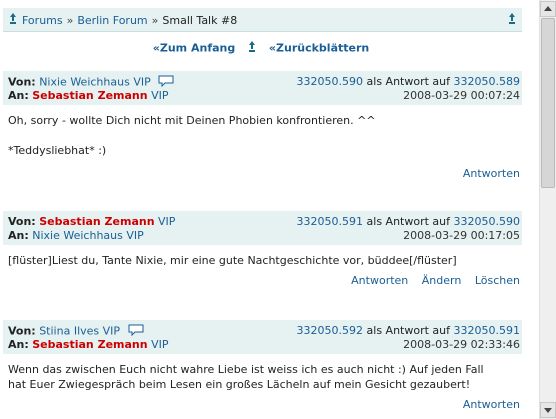 This screenshot has height=419, width=556. I want to click on post-reference: 332050.592 als Antwort auf 332050.591, so click(408, 330).